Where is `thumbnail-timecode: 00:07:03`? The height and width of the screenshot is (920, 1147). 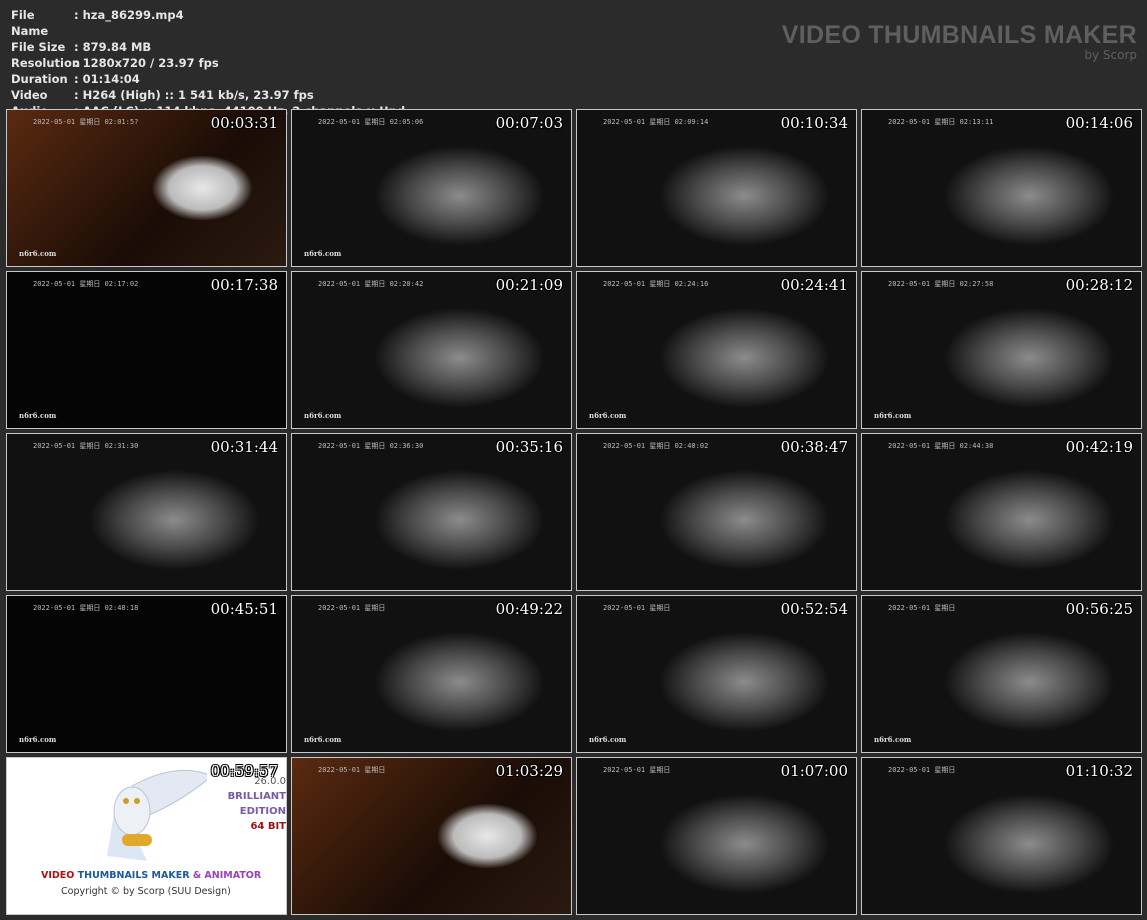
thumbnail-timecode: 00:07:03 is located at coordinates (529, 123).